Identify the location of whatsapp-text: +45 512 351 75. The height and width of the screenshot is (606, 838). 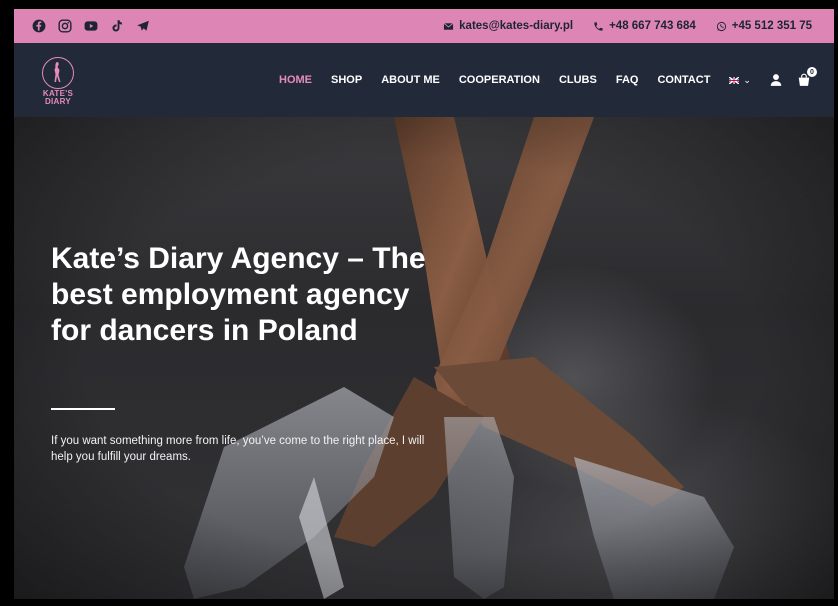
(771, 26).